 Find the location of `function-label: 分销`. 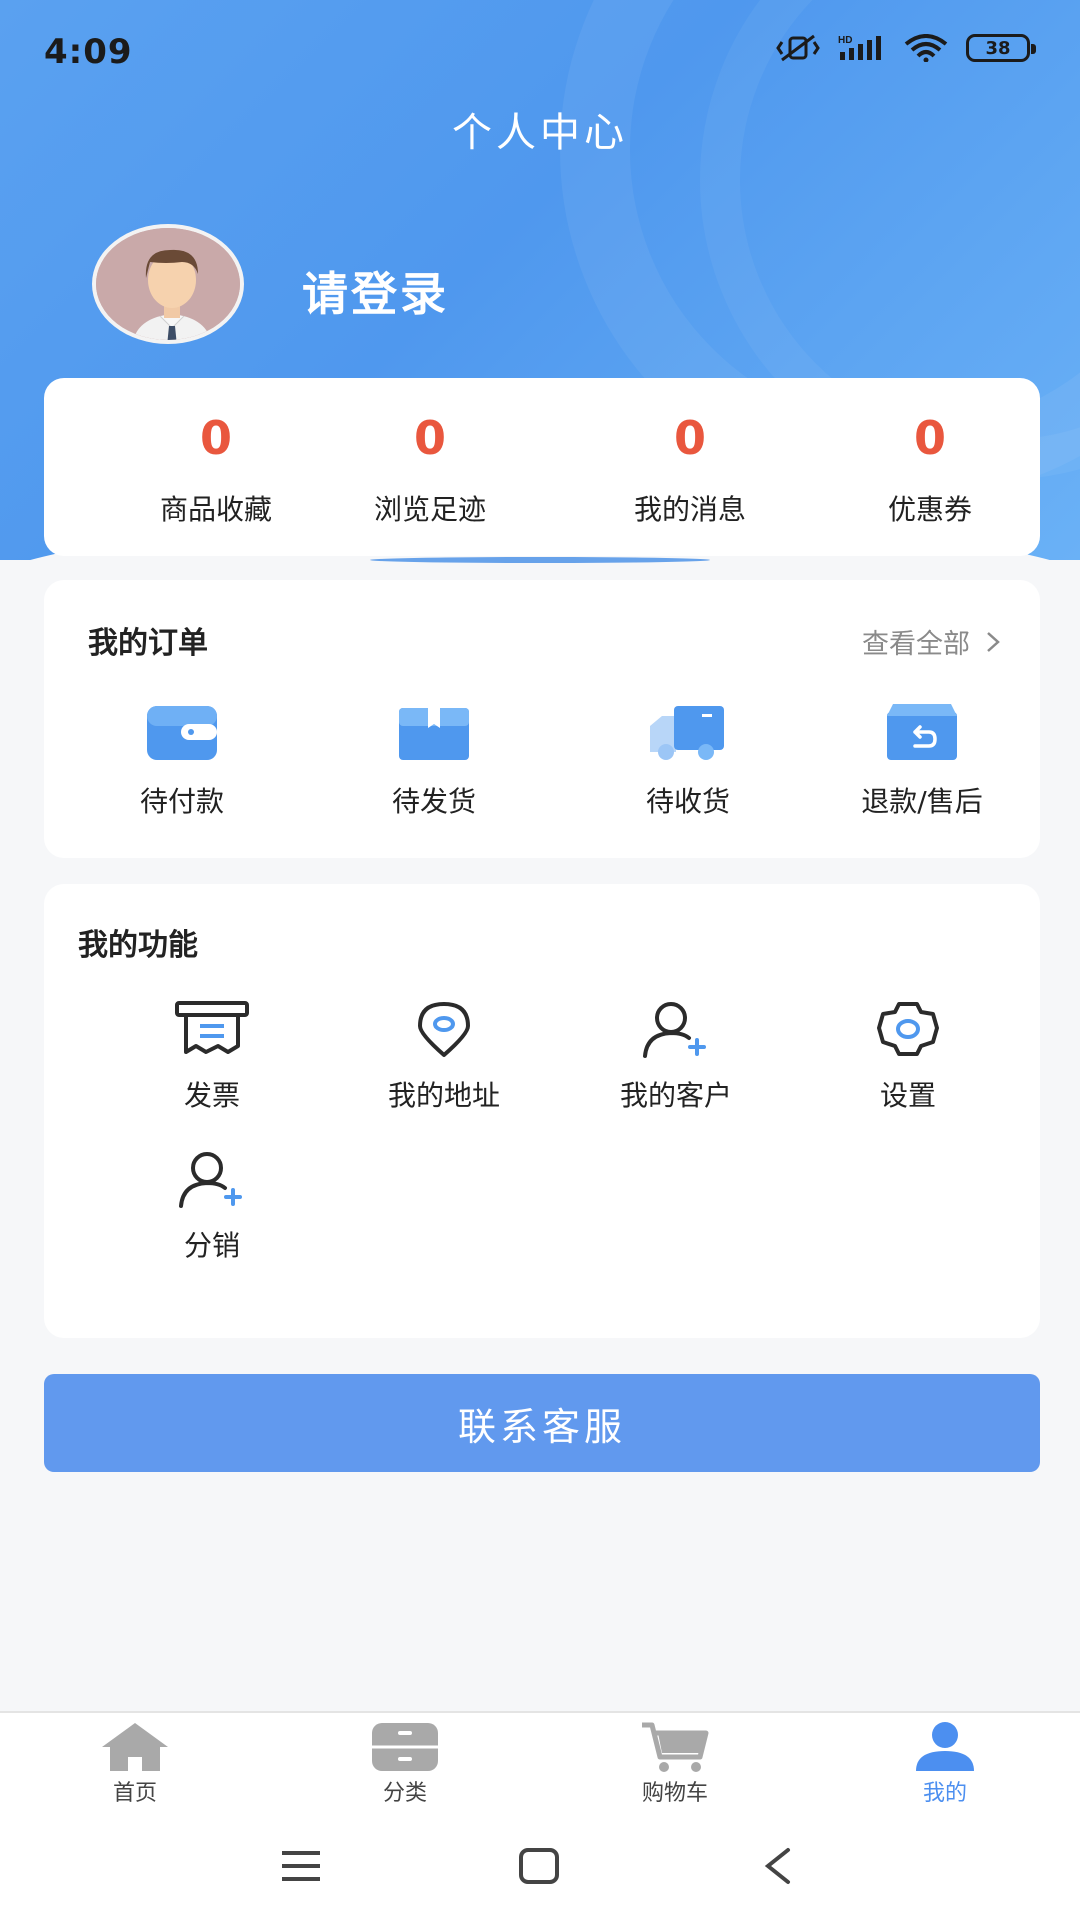

function-label: 分销 is located at coordinates (211, 1245).